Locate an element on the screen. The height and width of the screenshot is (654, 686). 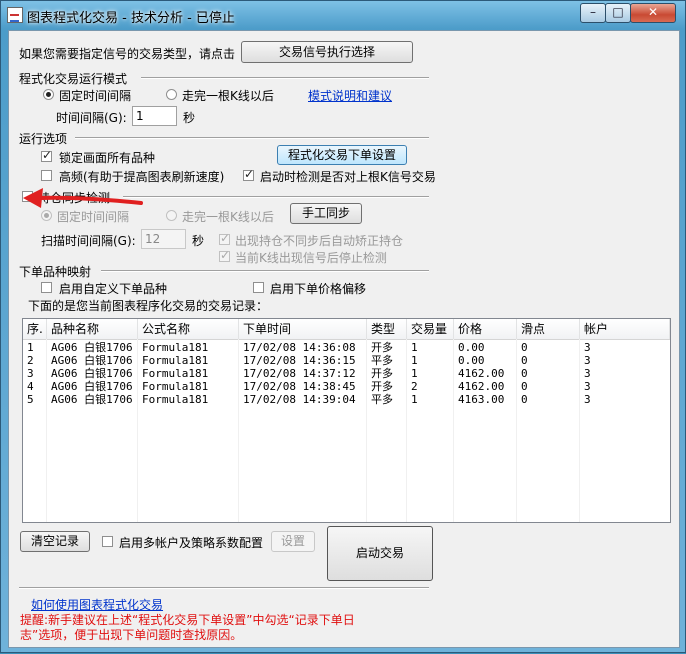
arrow-shaft is located at coordinates (91, 200).